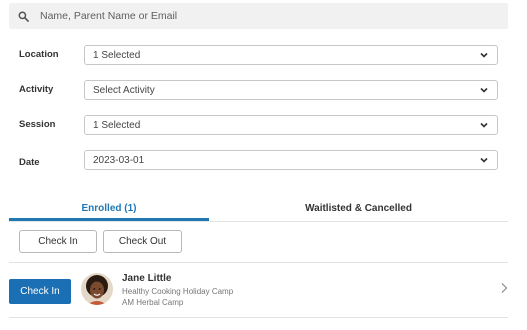 Image resolution: width=527 pixels, height=330 pixels. I want to click on enrollee-name: Jane Little, so click(147, 278).